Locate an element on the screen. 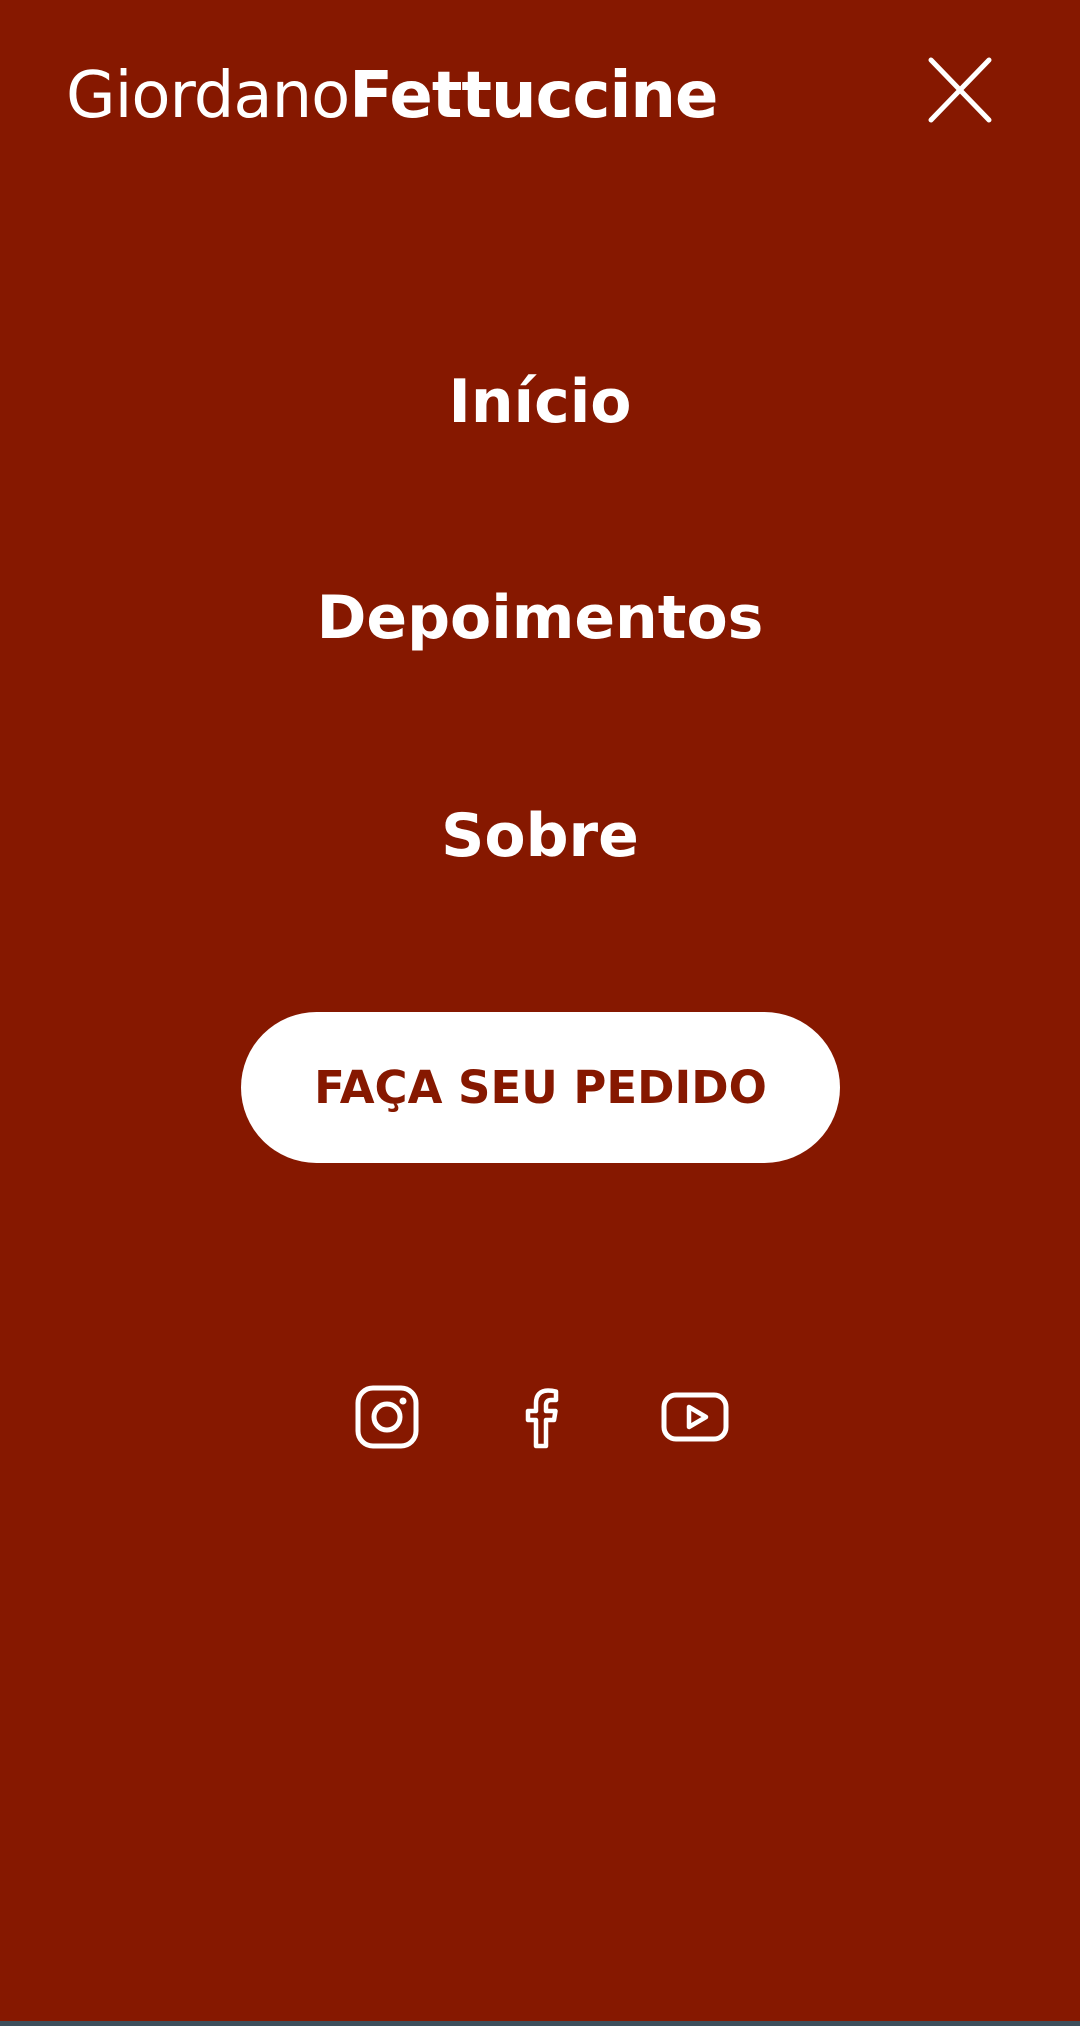  instagram-icon is located at coordinates (387, 1417).